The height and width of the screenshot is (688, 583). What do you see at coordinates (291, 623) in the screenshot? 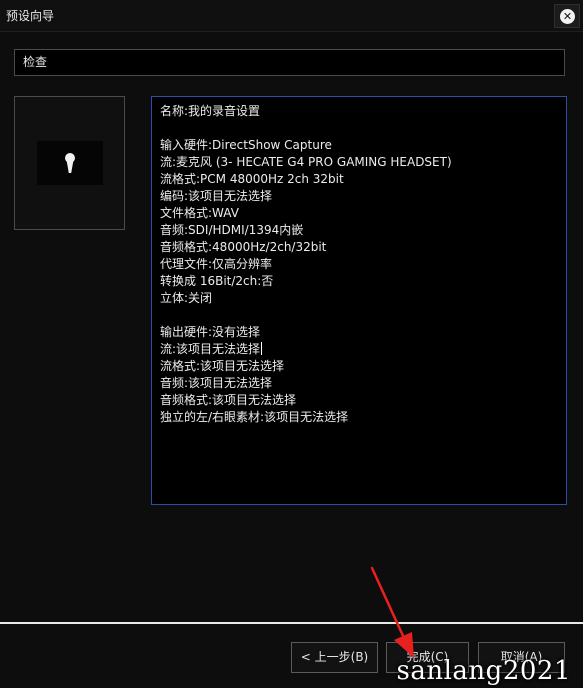
I see `footer-divider` at bounding box center [291, 623].